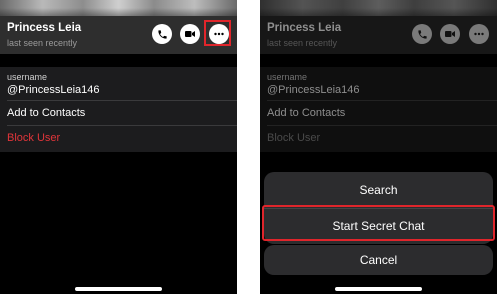 The image size is (502, 294). I want to click on more-button-highlight, so click(217, 33).